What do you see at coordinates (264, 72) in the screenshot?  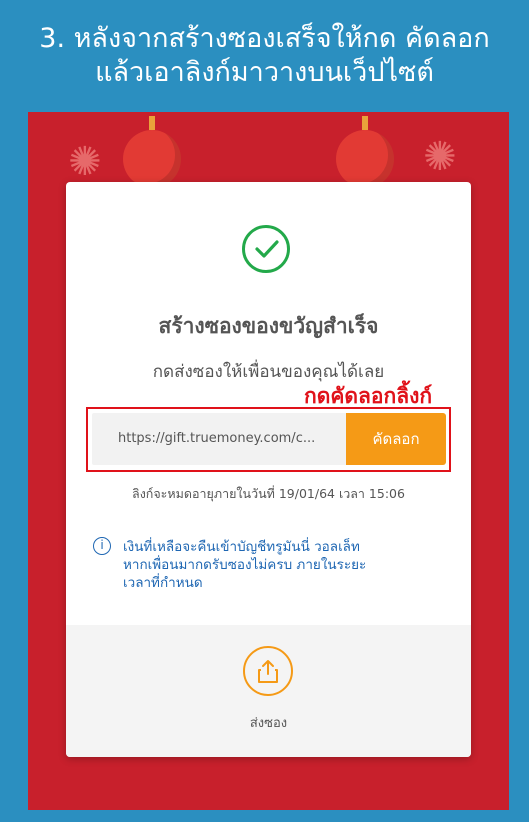 I see `instruction-line-2: แล้วเอาลิงก์มาวางบนเว็ปไซต์` at bounding box center [264, 72].